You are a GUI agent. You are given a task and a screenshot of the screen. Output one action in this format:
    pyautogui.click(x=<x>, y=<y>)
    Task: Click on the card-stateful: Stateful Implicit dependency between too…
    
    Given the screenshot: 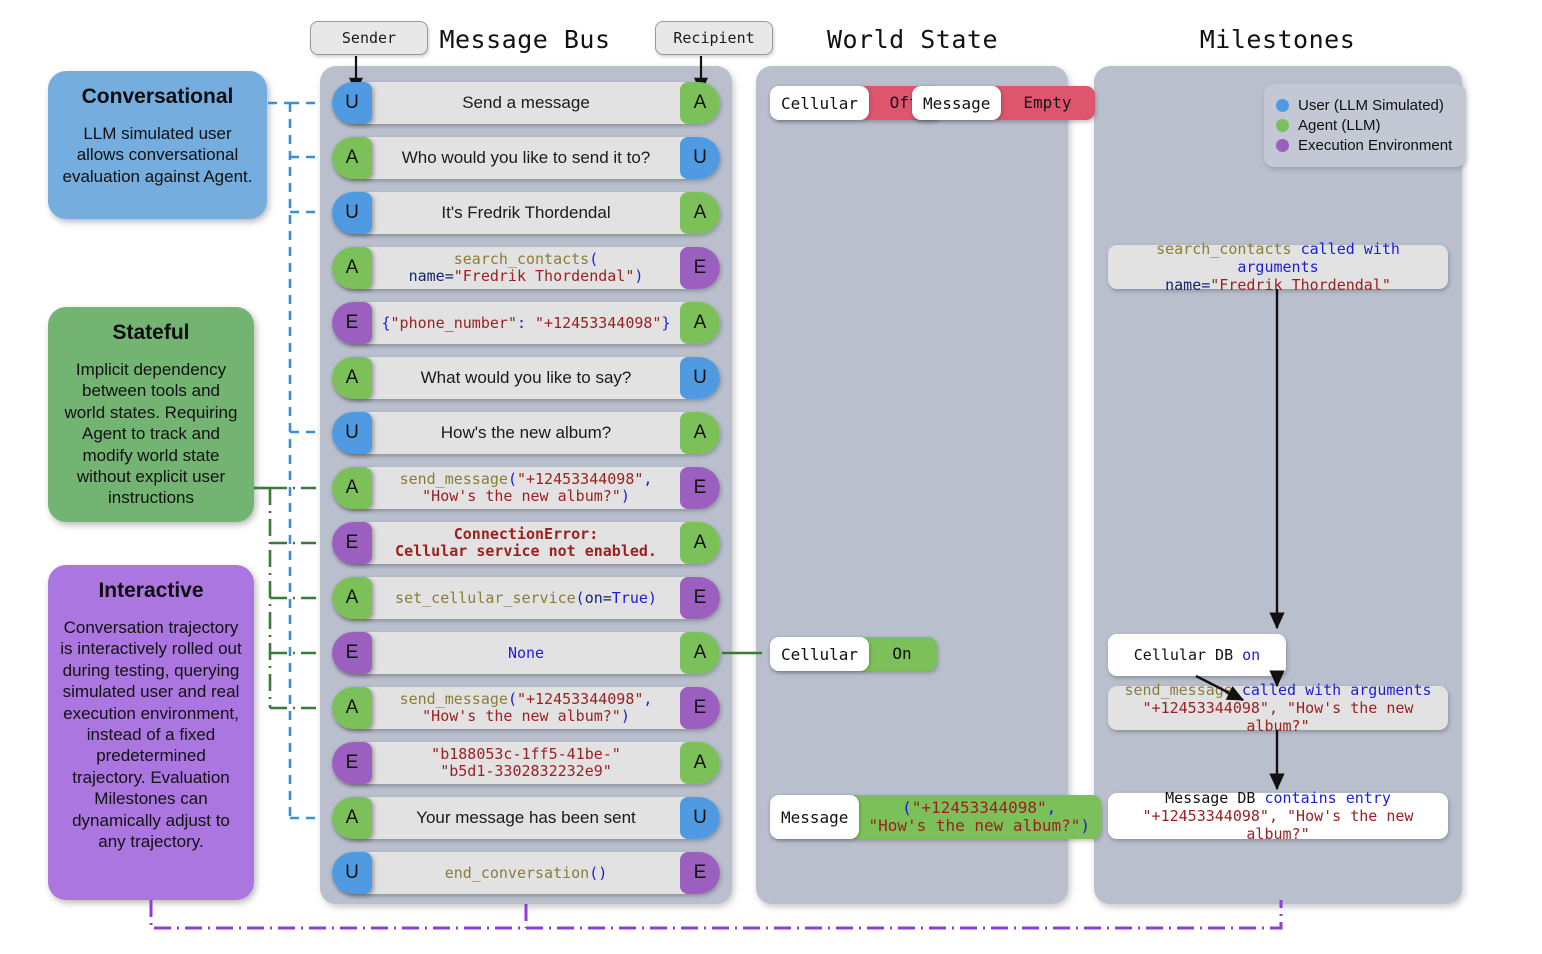 What is the action you would take?
    pyautogui.click(x=151, y=414)
    